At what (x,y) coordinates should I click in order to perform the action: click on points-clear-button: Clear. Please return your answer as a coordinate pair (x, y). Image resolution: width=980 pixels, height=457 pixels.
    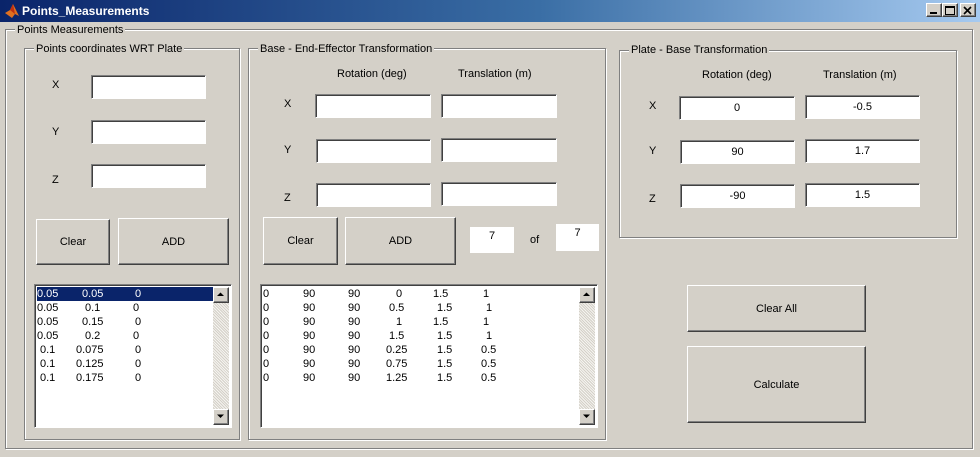
    Looking at the image, I should click on (73, 242).